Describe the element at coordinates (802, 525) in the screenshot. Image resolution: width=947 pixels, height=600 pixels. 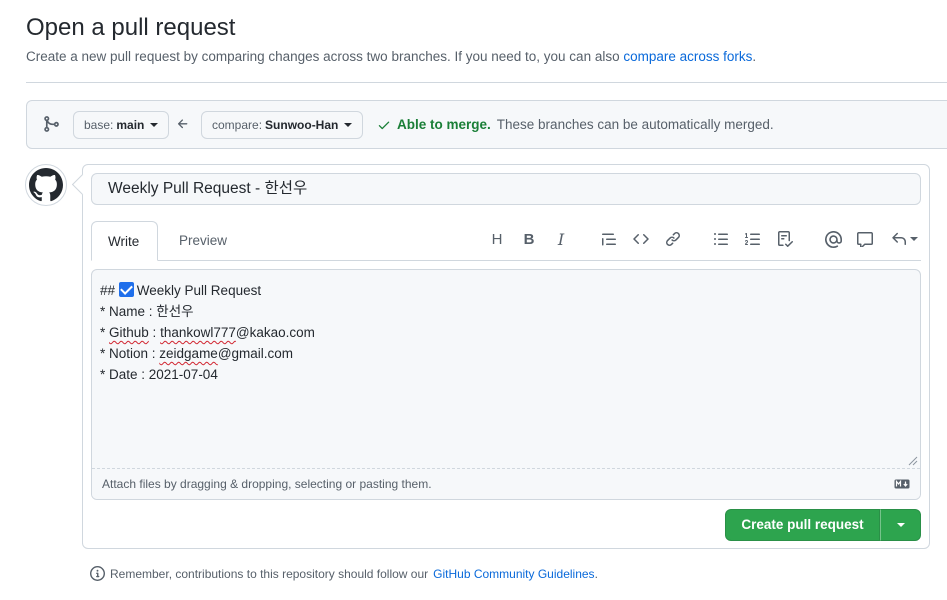
I see `create-pull-request-button: Create pull request` at that location.